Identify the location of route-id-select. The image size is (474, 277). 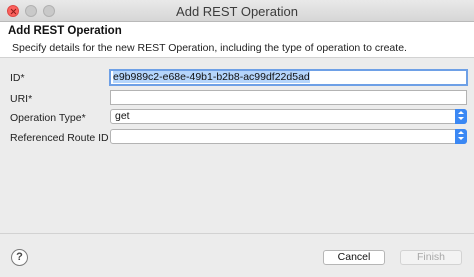
(288, 136).